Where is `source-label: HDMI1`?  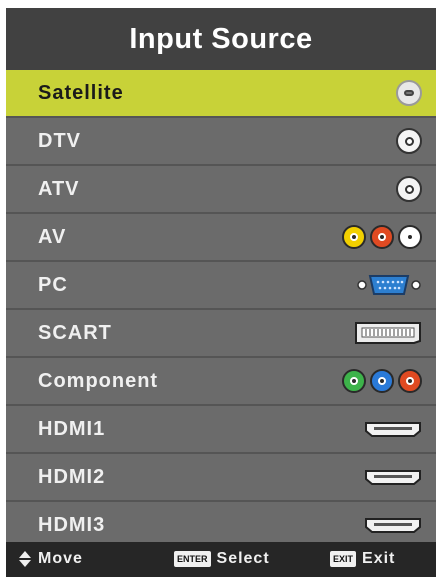
source-label: HDMI1 is located at coordinates (72, 429).